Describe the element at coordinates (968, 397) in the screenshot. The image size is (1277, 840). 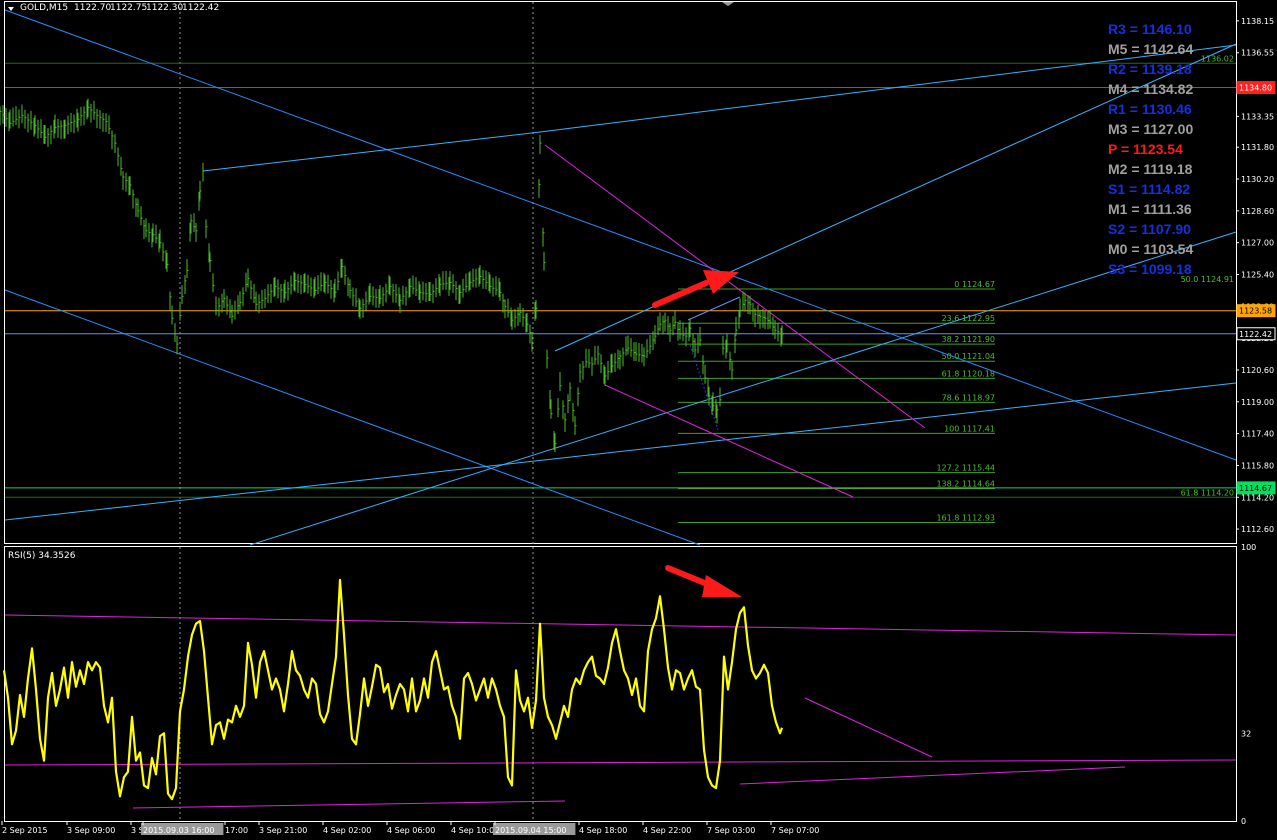
I see `fib-label: 78.6 1118.97` at that location.